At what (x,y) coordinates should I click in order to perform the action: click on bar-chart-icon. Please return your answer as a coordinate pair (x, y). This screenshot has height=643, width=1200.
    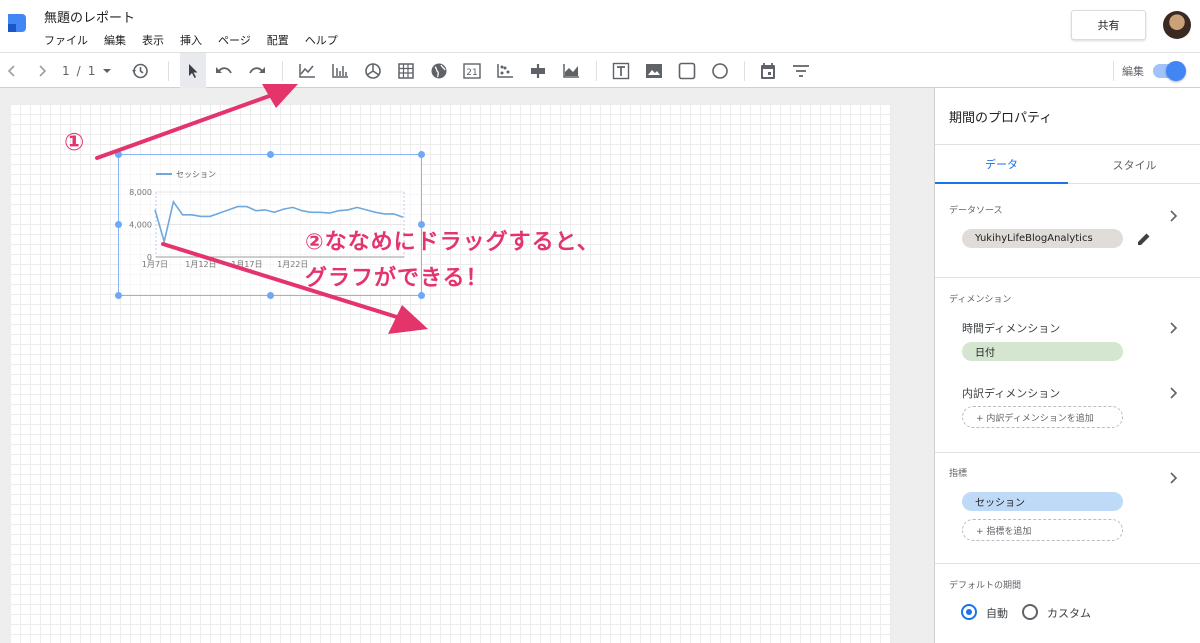
    Looking at the image, I should click on (340, 71).